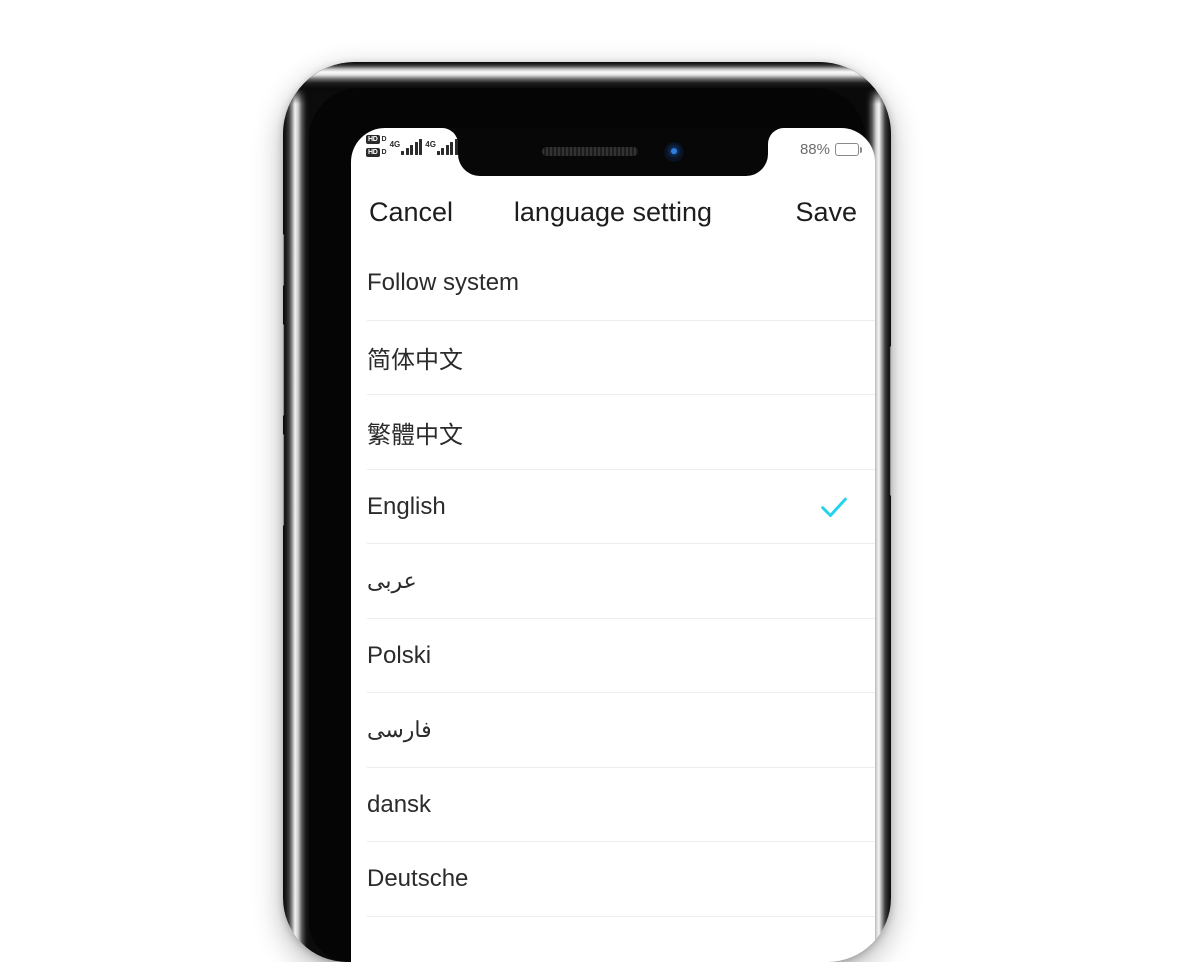  Describe the element at coordinates (613, 153) in the screenshot. I see `status-bar: HD D HD D 4G 4G 88%` at that location.